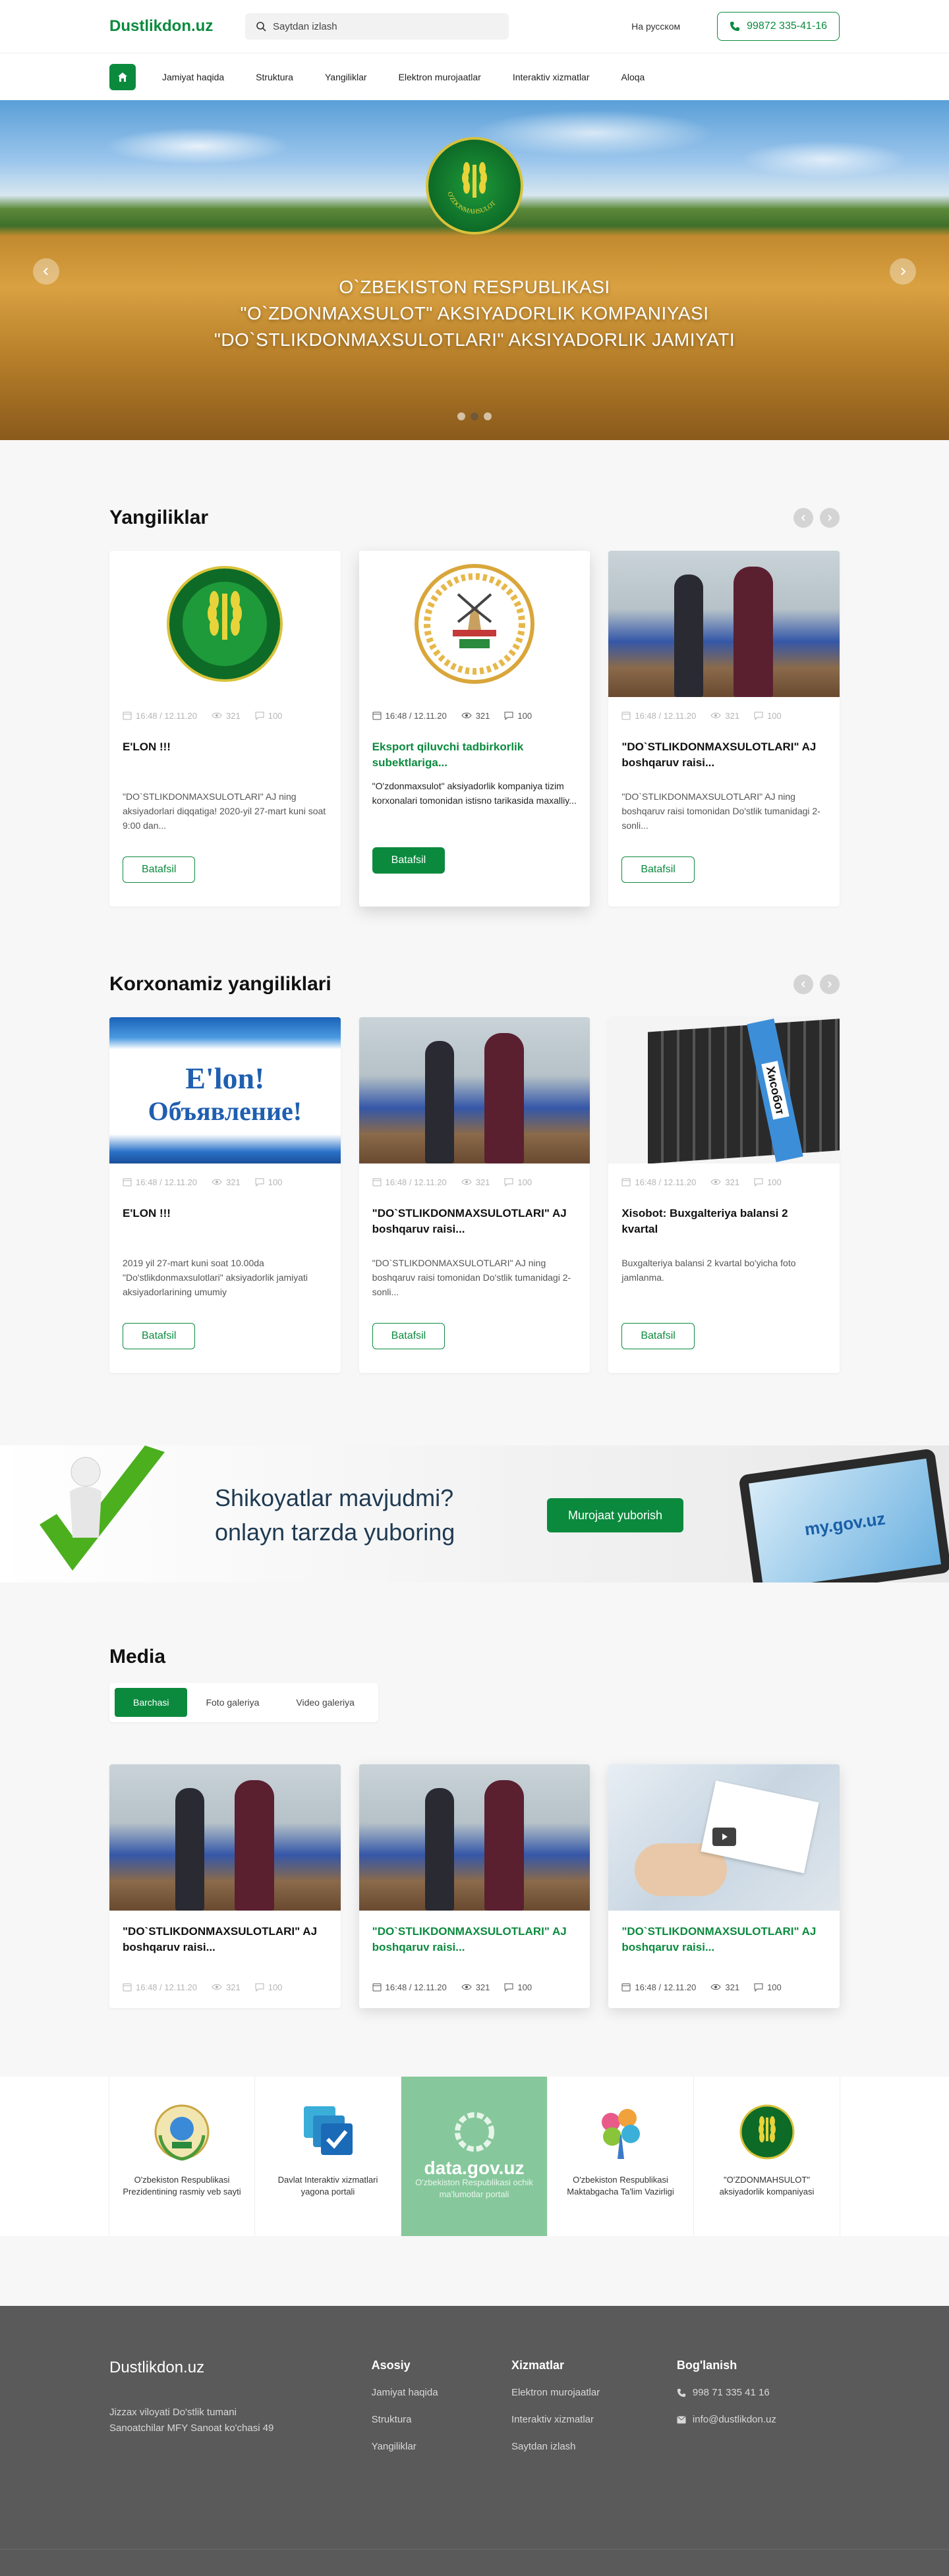  What do you see at coordinates (594, 2446) in the screenshot?
I see `footer-link-search: Saytdan izlash` at bounding box center [594, 2446].